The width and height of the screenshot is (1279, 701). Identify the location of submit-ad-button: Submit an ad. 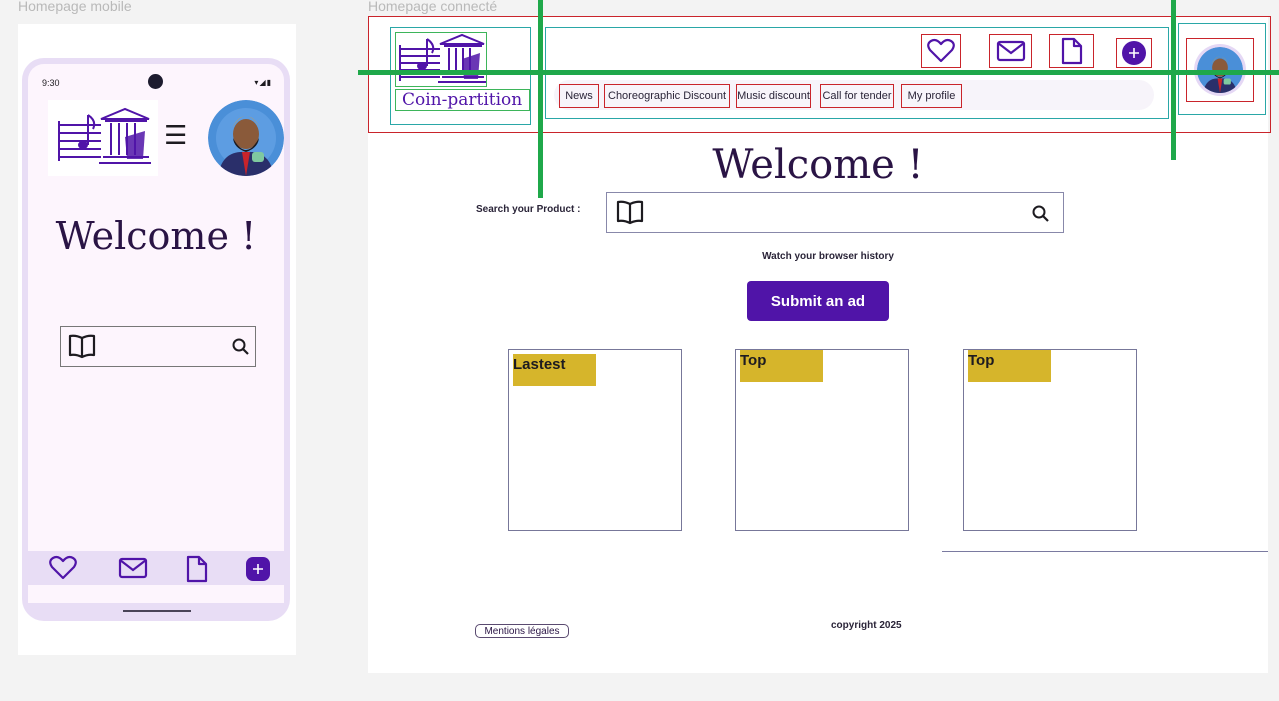
(818, 301).